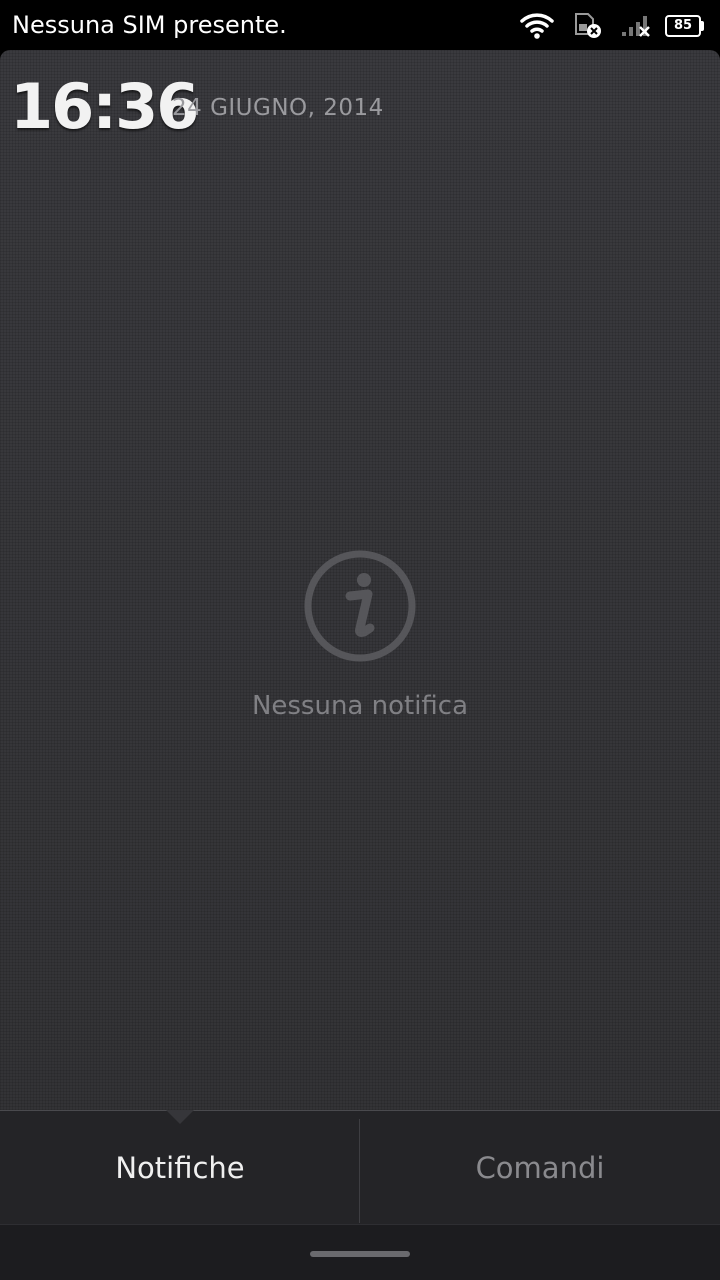 This screenshot has height=1280, width=720. Describe the element at coordinates (149, 25) in the screenshot. I see `carrier-status-text: Nessuna SIM presente.` at that location.